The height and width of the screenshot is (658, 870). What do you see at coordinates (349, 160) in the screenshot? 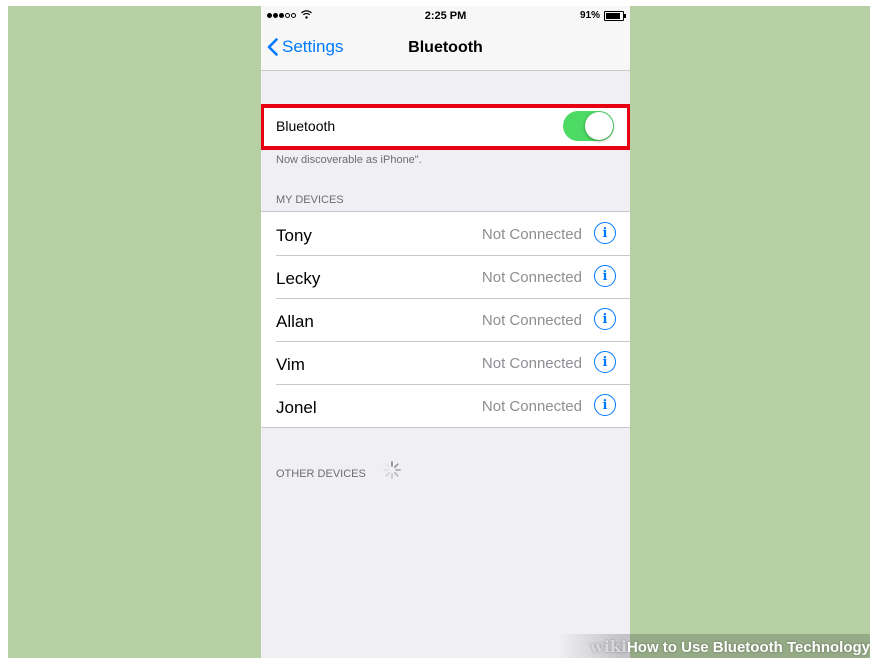
I see `discoverable-note: Now discoverable as iPhone".` at bounding box center [349, 160].